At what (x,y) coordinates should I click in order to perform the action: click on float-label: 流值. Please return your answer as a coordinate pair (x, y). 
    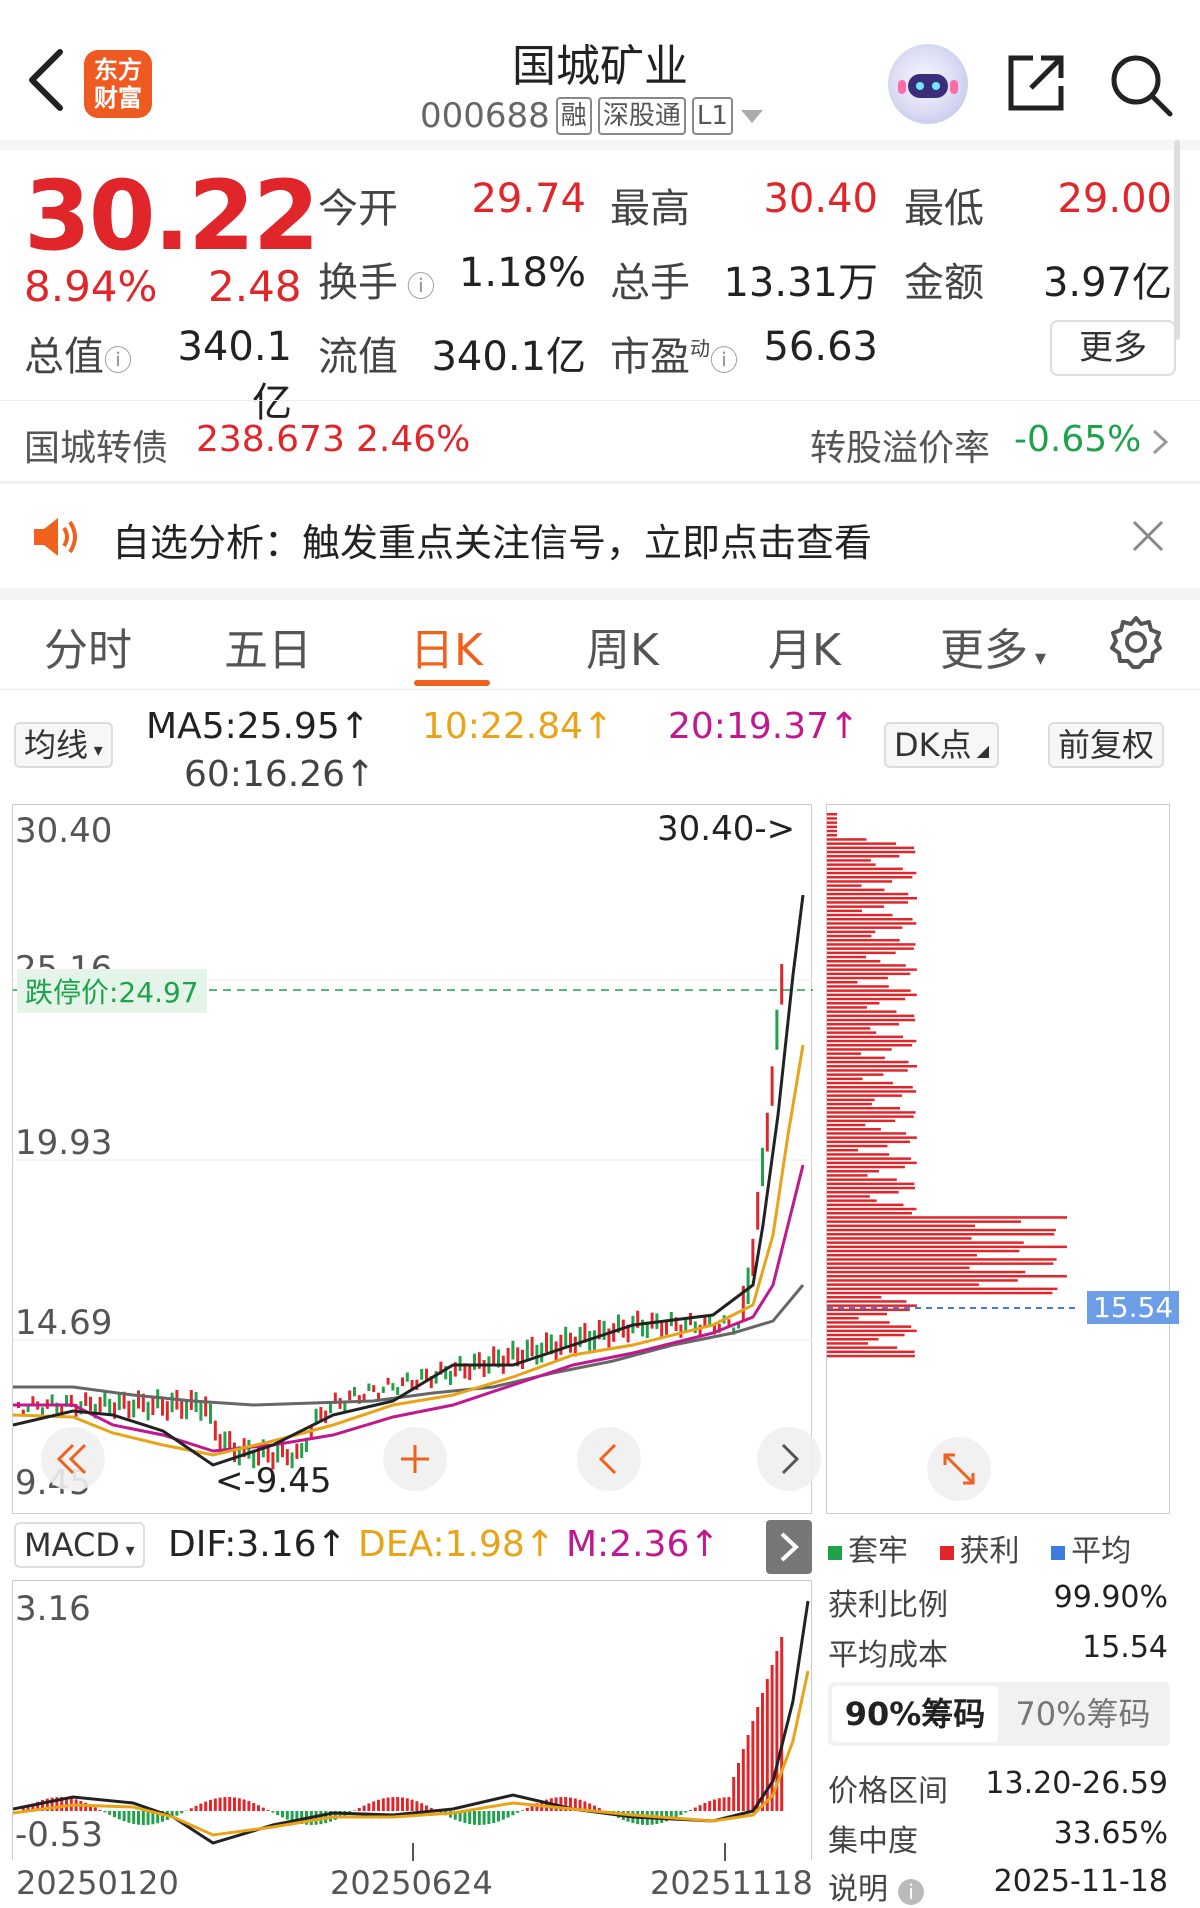
    Looking at the image, I should click on (358, 353).